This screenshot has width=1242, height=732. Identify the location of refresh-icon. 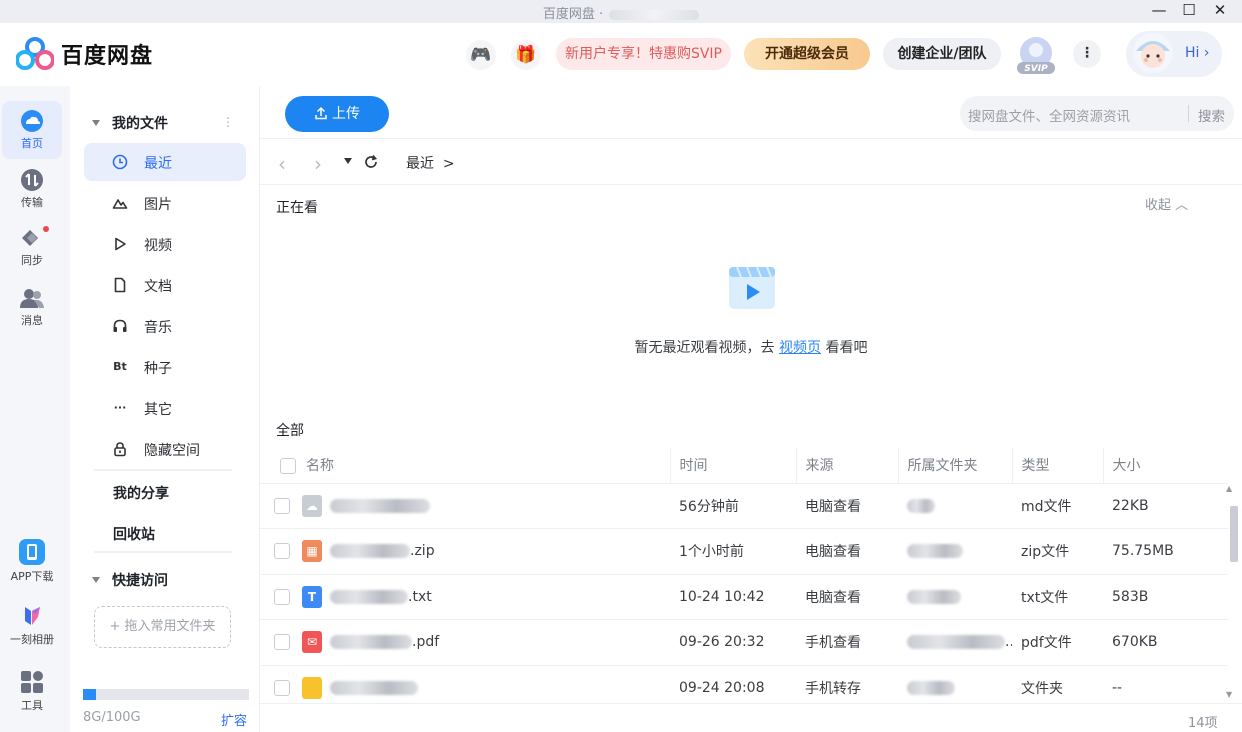
(371, 162).